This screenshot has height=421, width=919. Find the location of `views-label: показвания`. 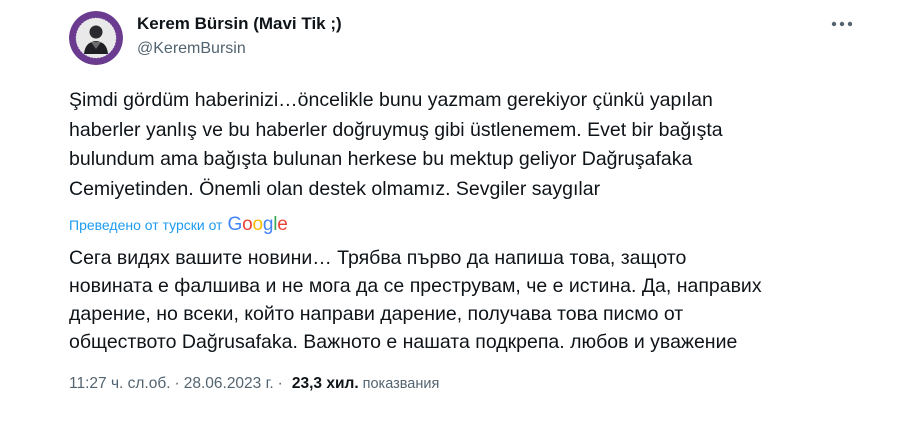

views-label: показвания is located at coordinates (401, 384).